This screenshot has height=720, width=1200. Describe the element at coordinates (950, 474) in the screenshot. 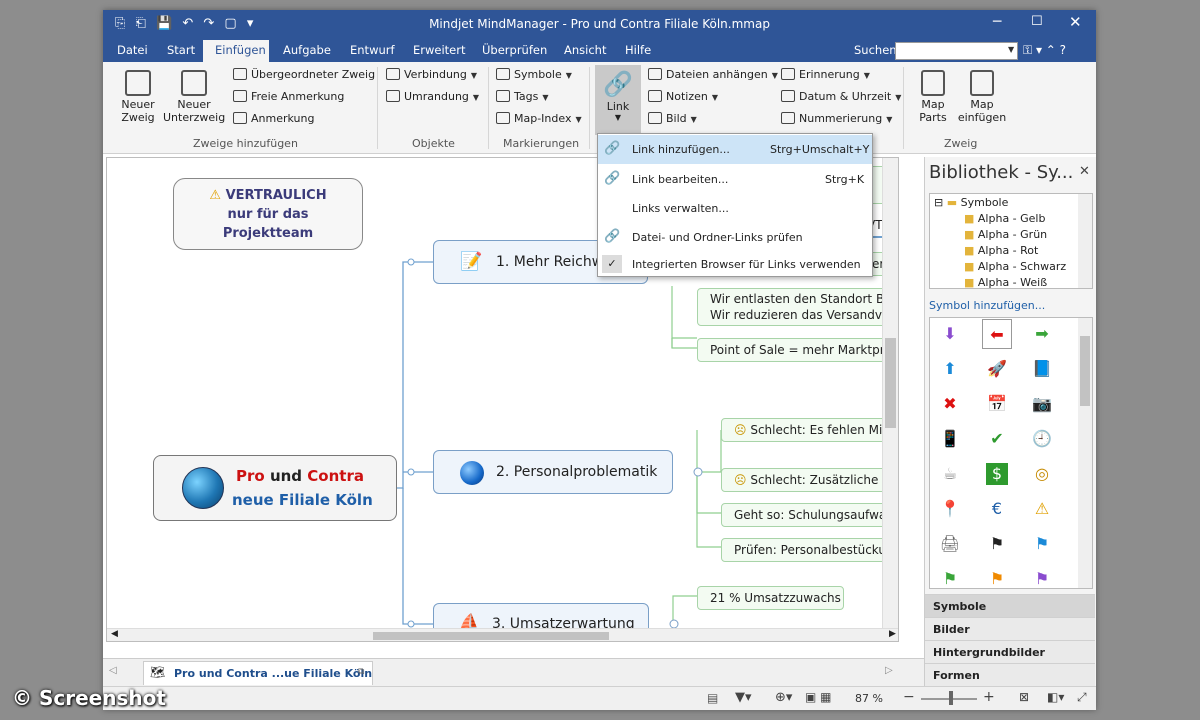

I see `coffee-icon: ☕` at that location.